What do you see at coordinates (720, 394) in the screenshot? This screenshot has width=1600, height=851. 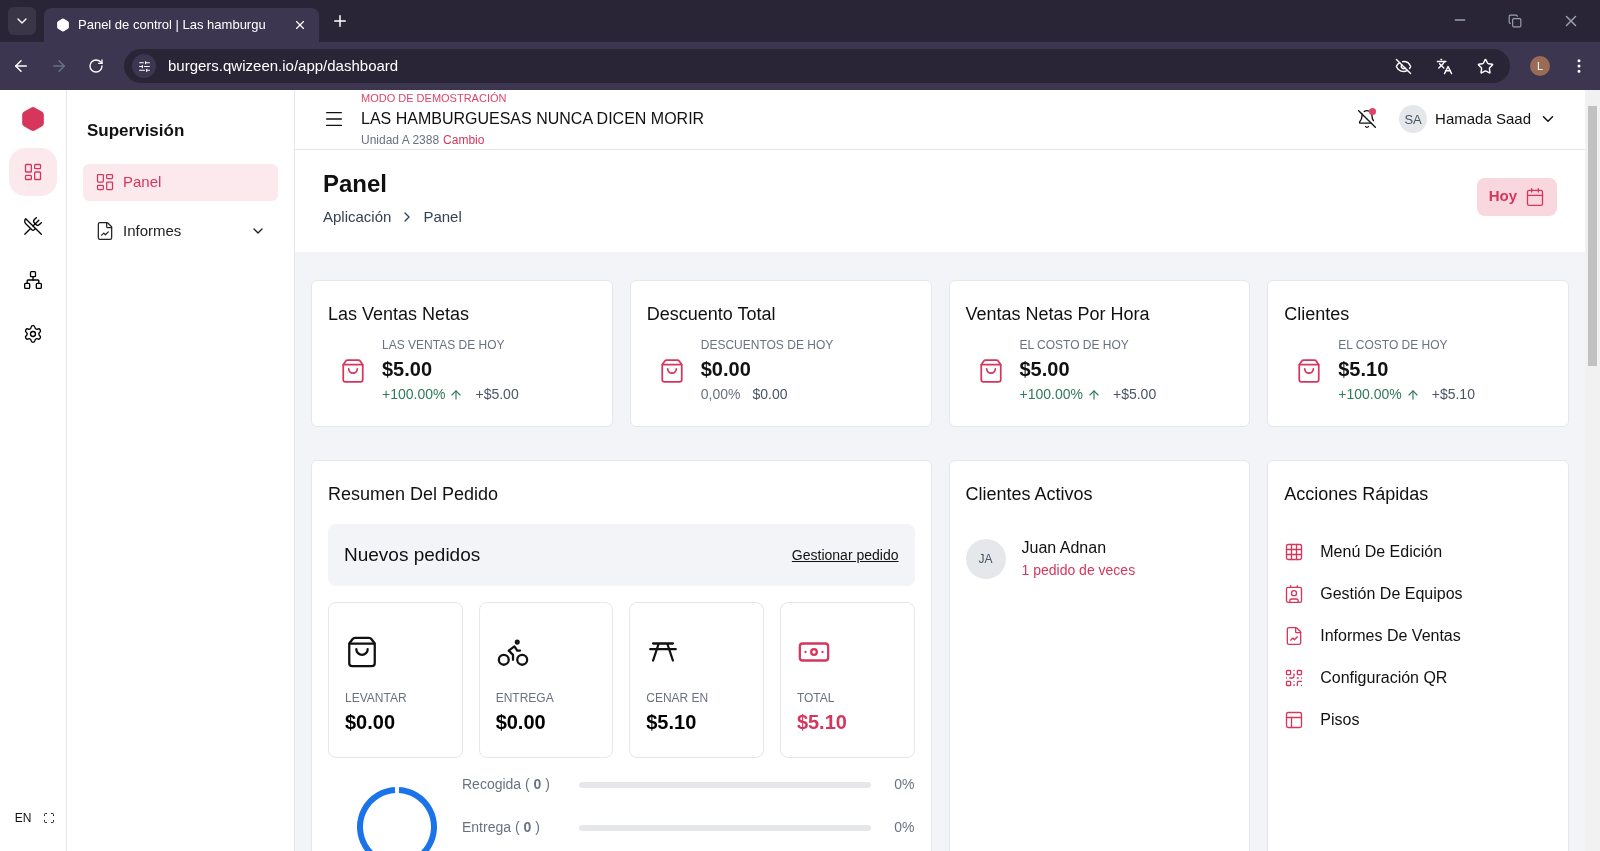 I see `change-percent: 0,00%` at bounding box center [720, 394].